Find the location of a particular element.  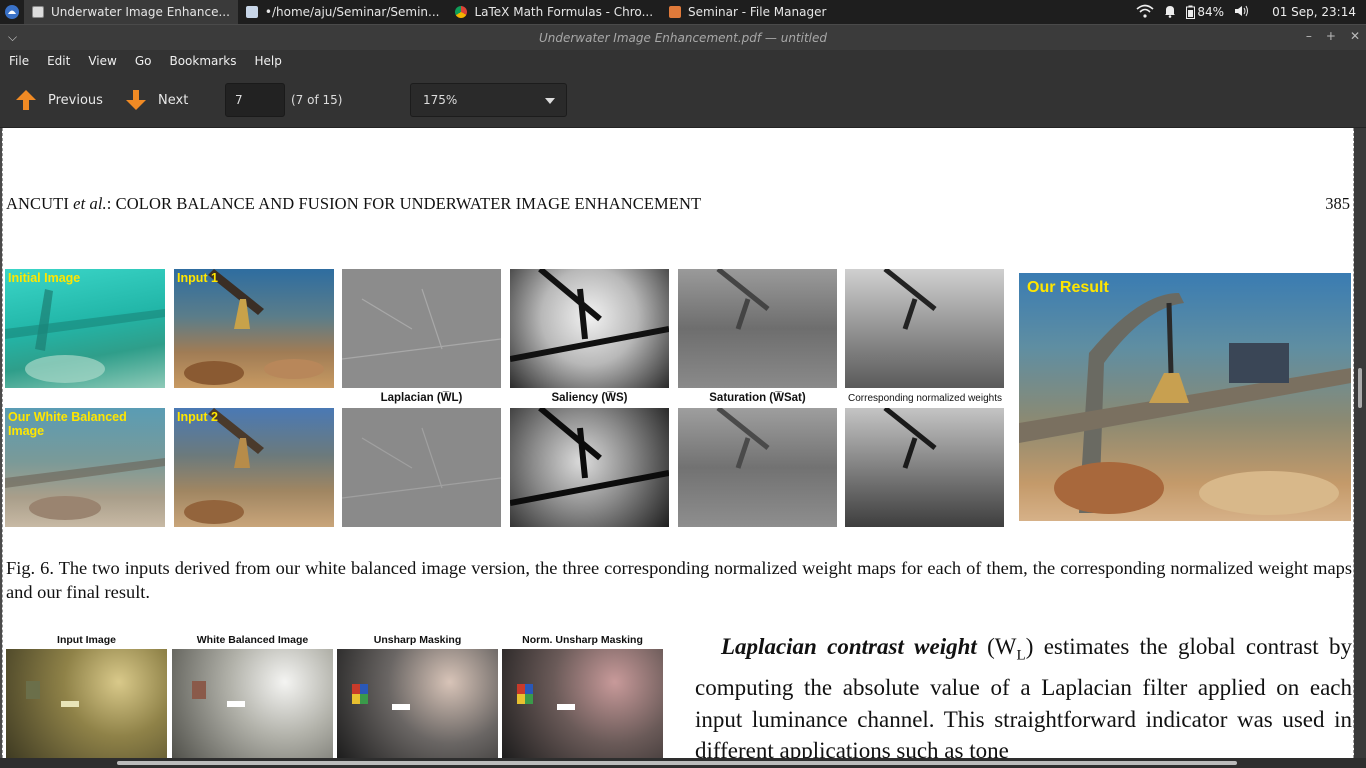

menu-bookmarks: Bookmarks is located at coordinates (202, 61).